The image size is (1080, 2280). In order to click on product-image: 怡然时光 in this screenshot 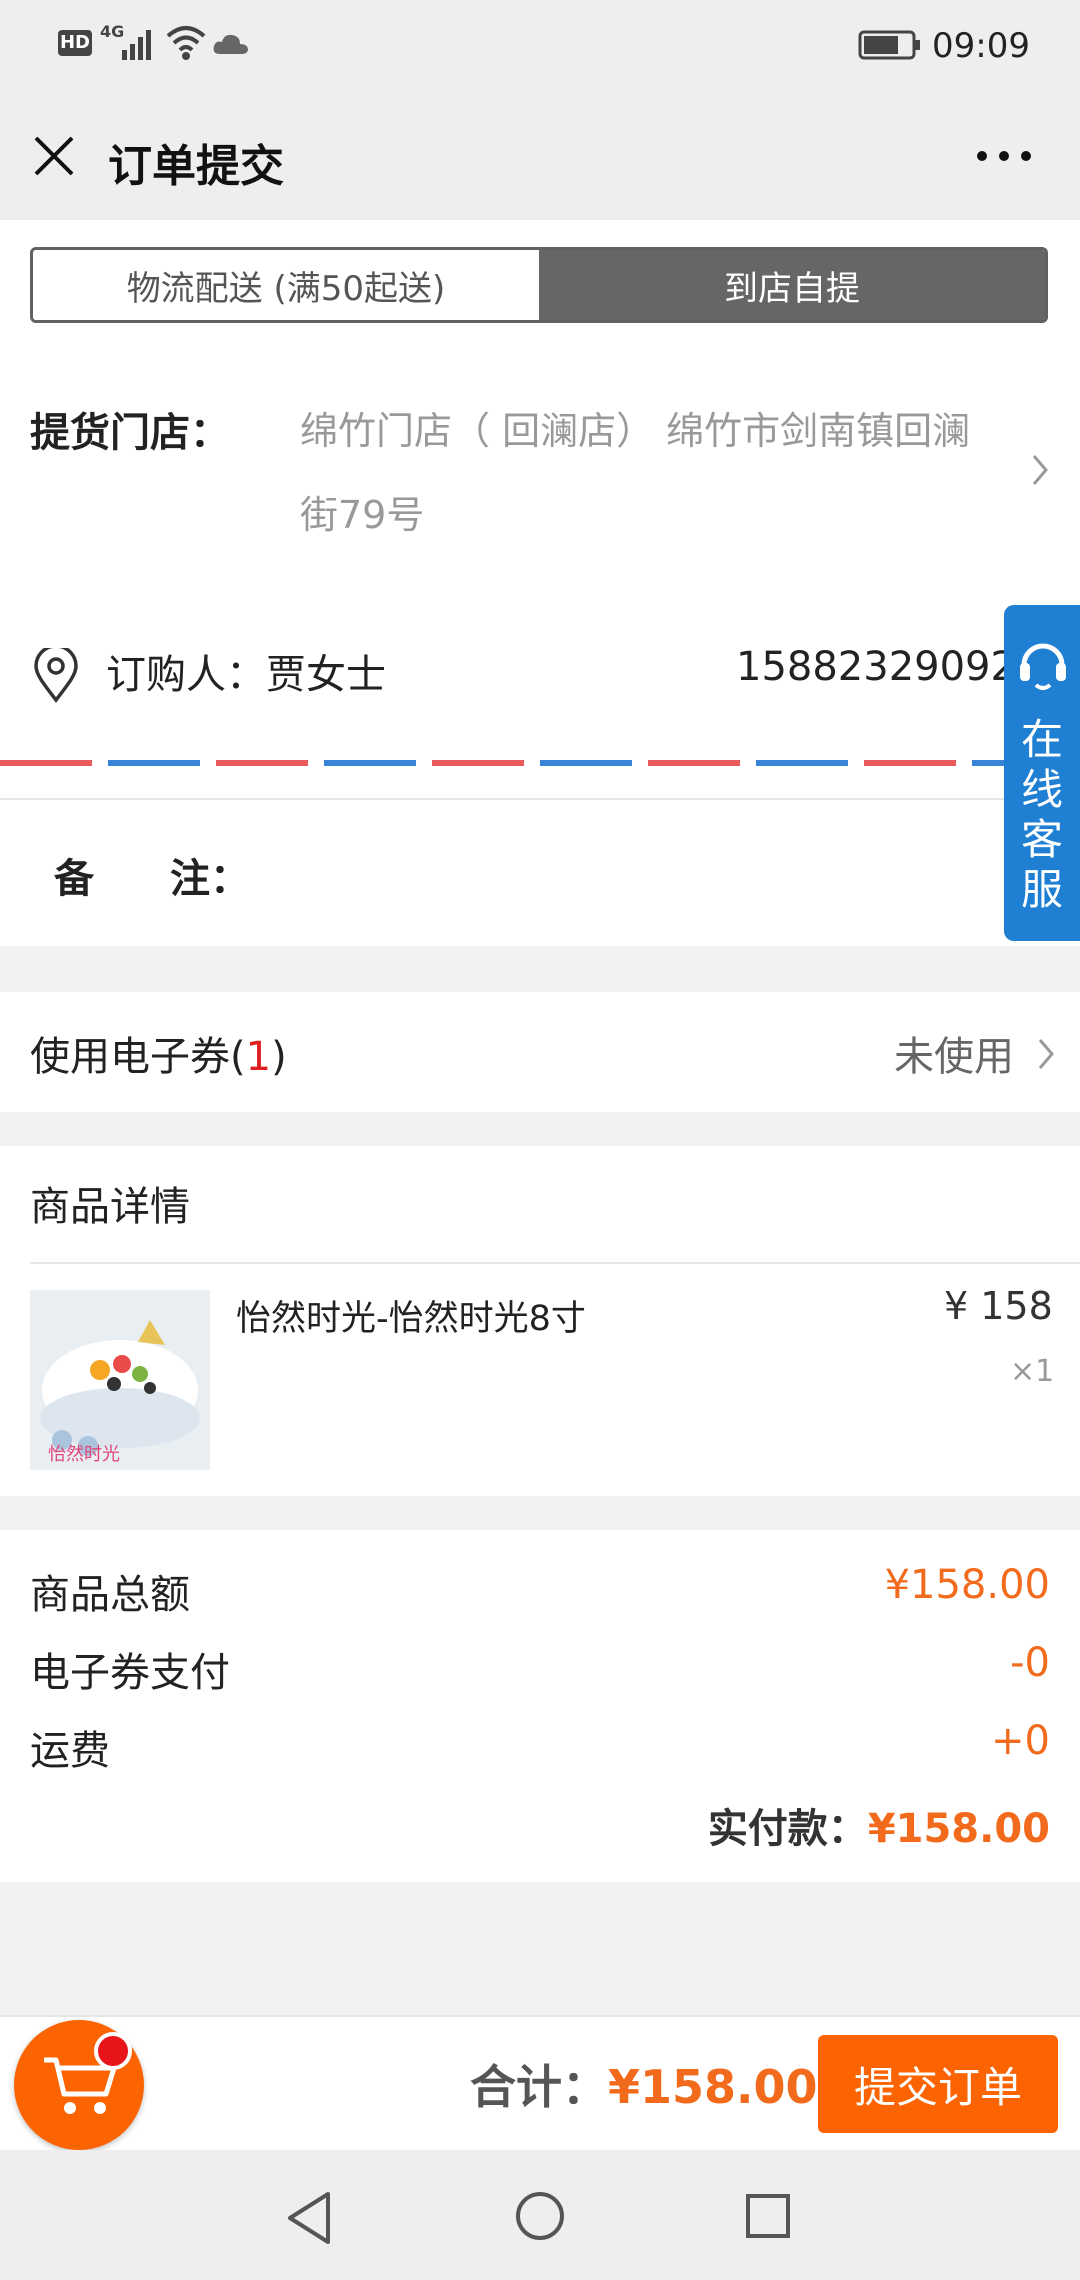, I will do `click(120, 1380)`.